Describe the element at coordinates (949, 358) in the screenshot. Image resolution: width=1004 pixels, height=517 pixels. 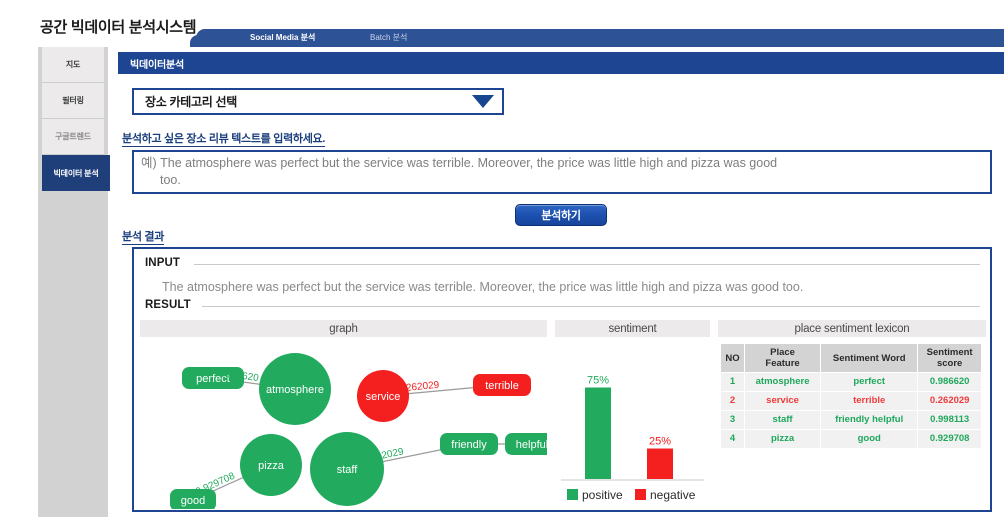
I see `col-sentiment-score: Sentiment score` at that location.